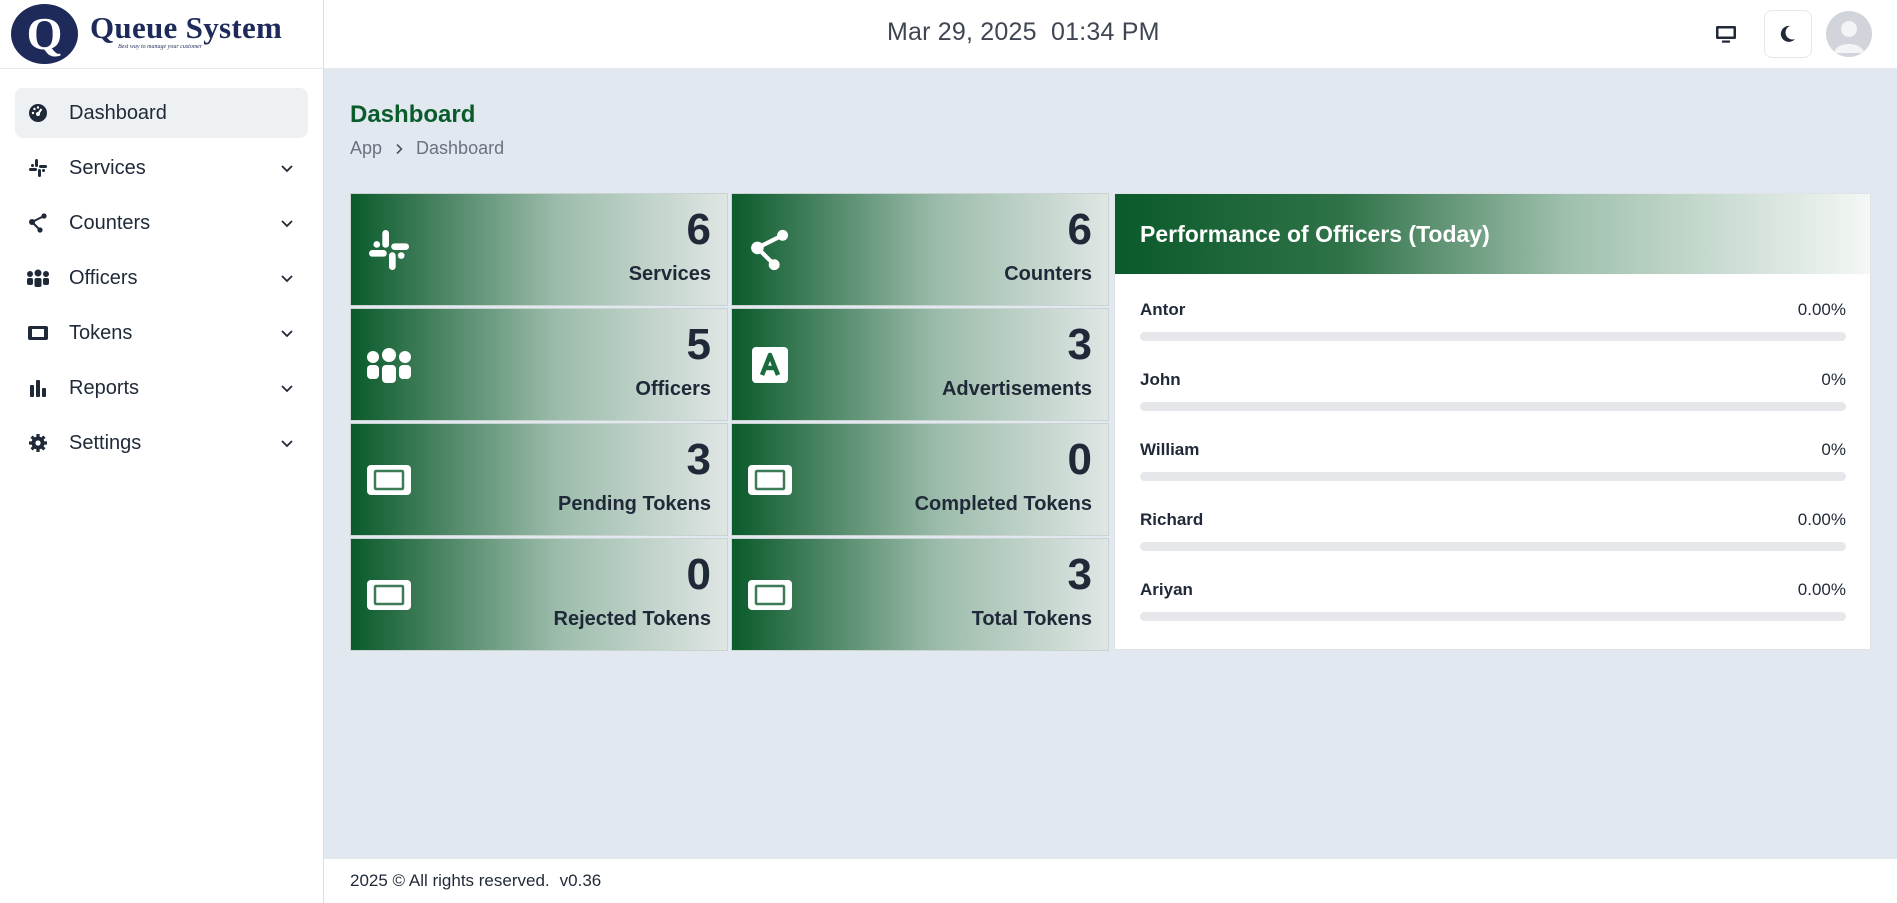 This screenshot has height=903, width=1897. I want to click on footer-version: v0.36, so click(580, 880).